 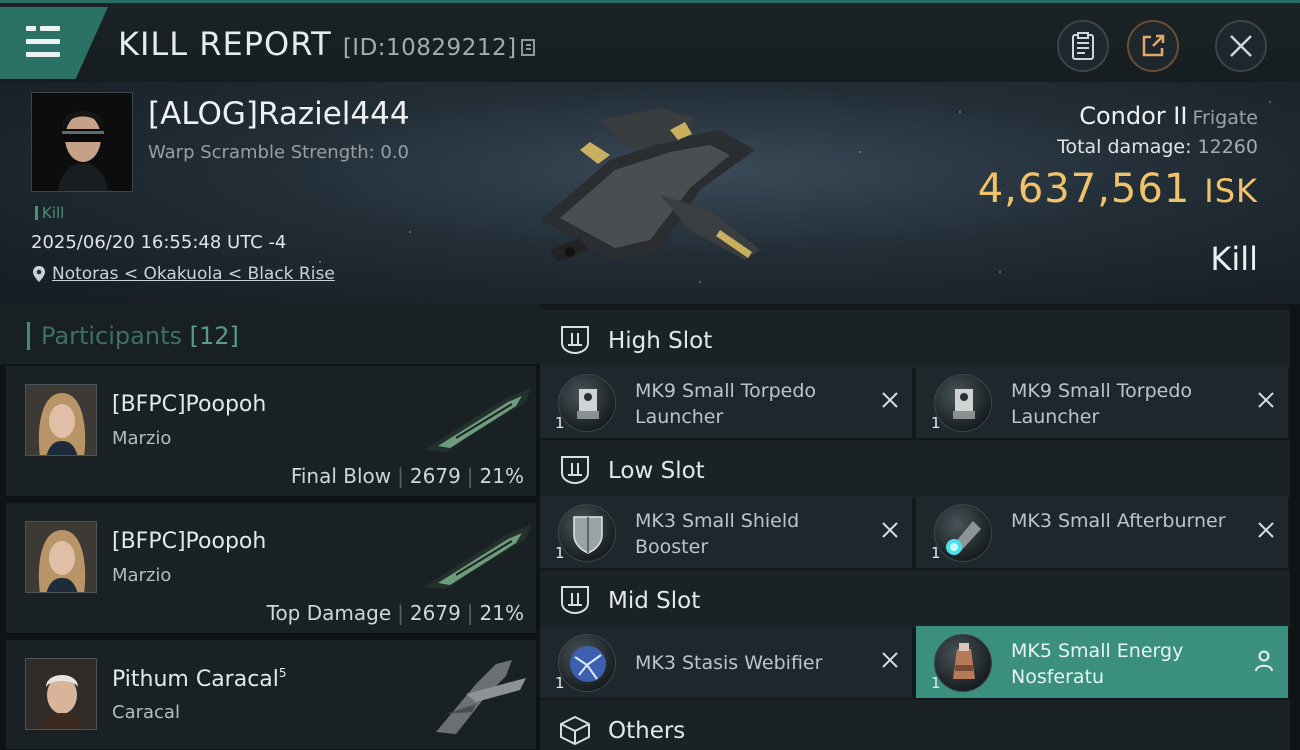 I want to click on participant-ship: Caracal, so click(x=146, y=712).